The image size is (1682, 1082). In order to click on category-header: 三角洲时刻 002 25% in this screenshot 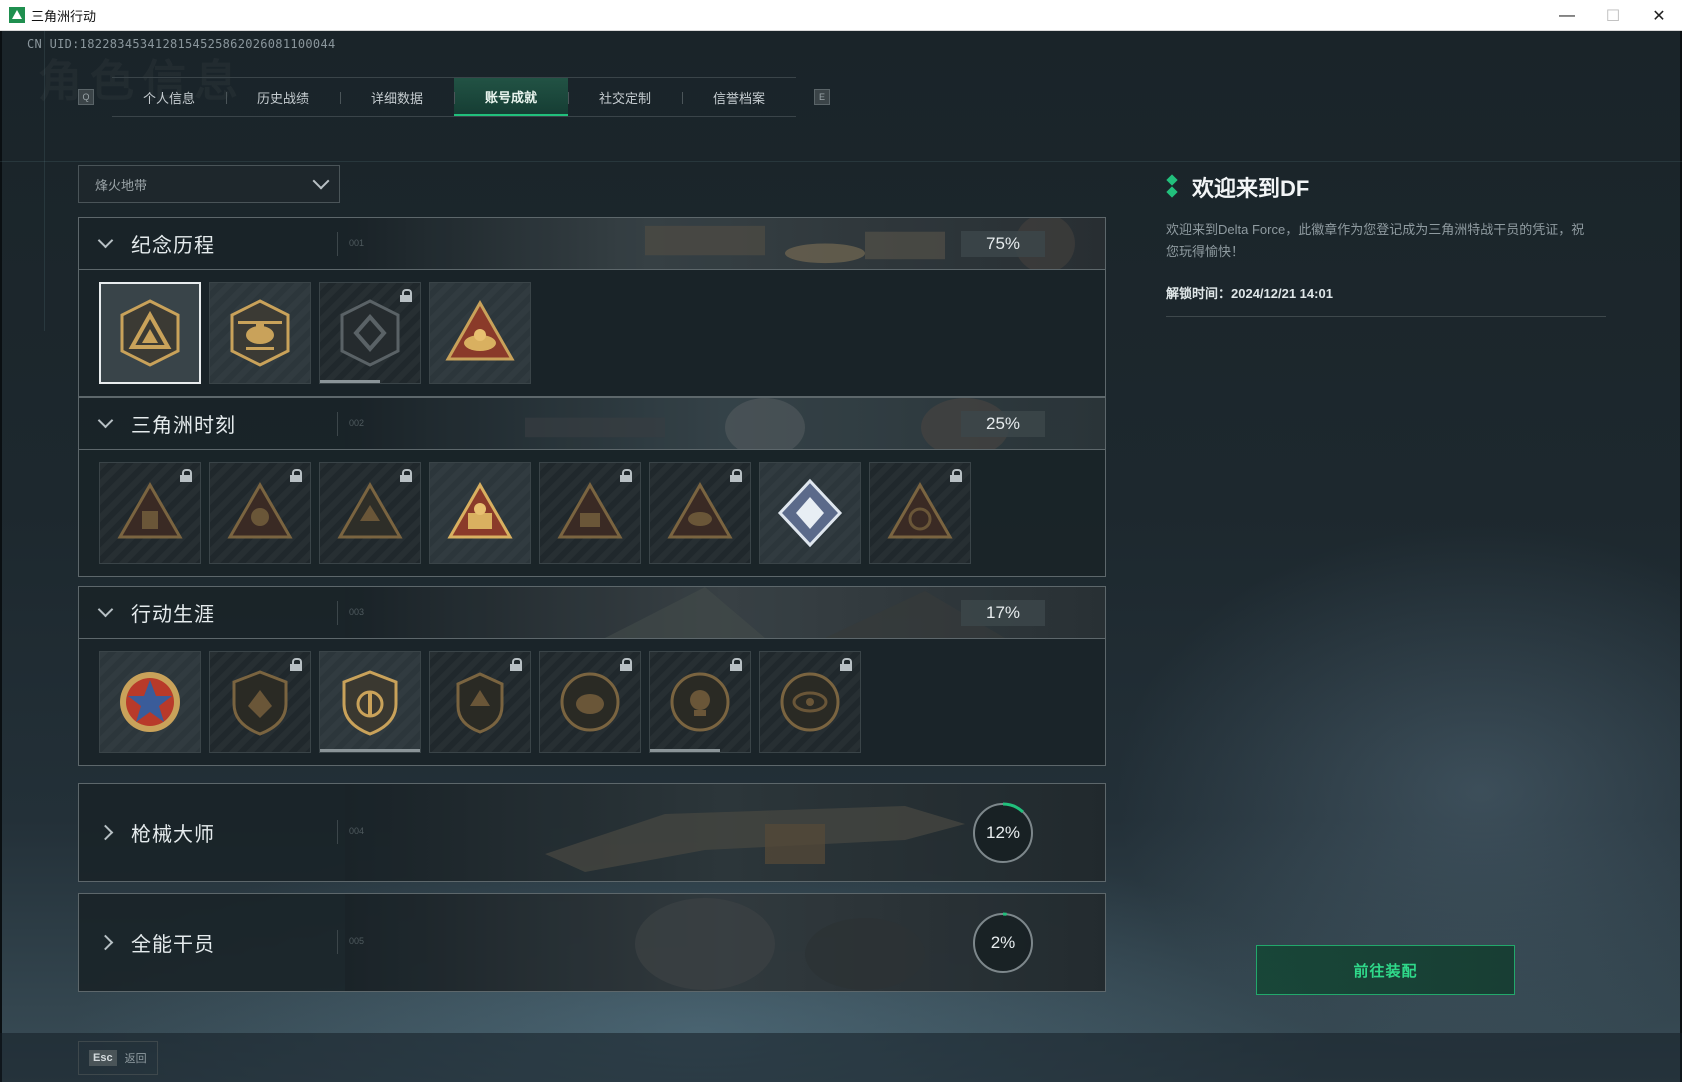, I will do `click(592, 424)`.